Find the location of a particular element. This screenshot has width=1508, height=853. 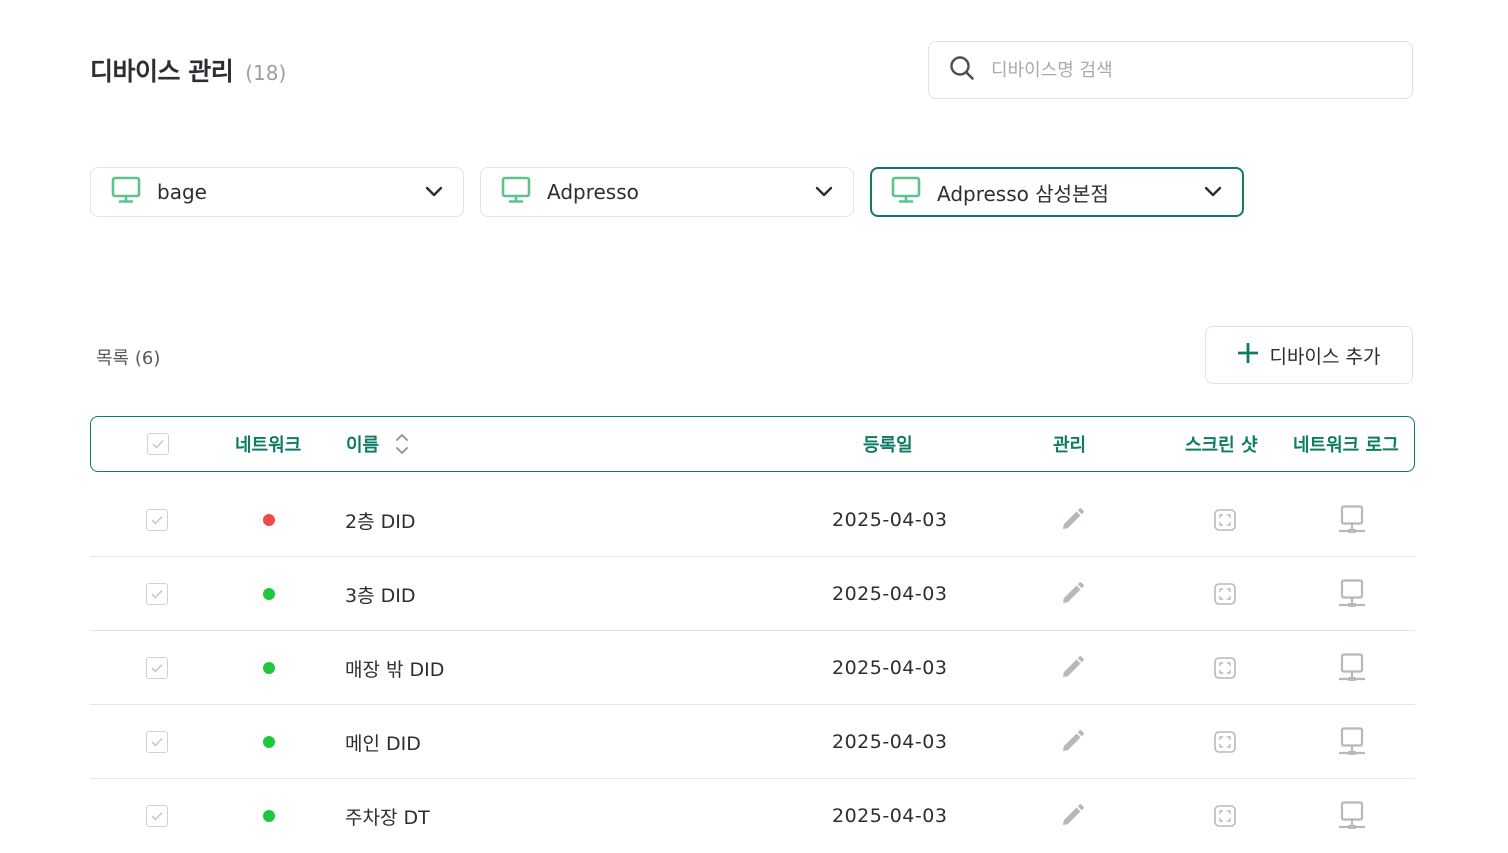

add-device-label: 디바이스 추가 is located at coordinates (1325, 356).